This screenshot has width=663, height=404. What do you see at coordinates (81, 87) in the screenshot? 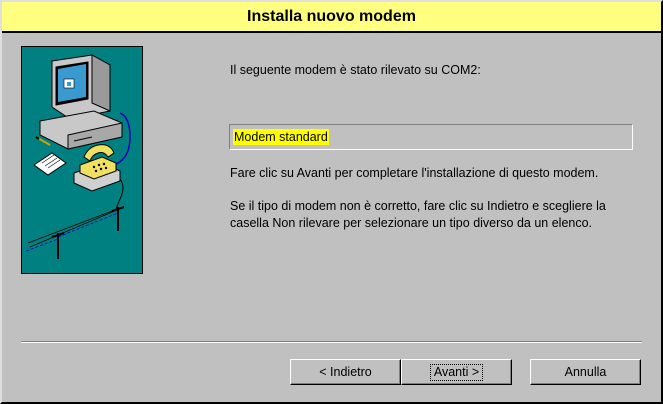
I see `computer-monitor-icon` at bounding box center [81, 87].